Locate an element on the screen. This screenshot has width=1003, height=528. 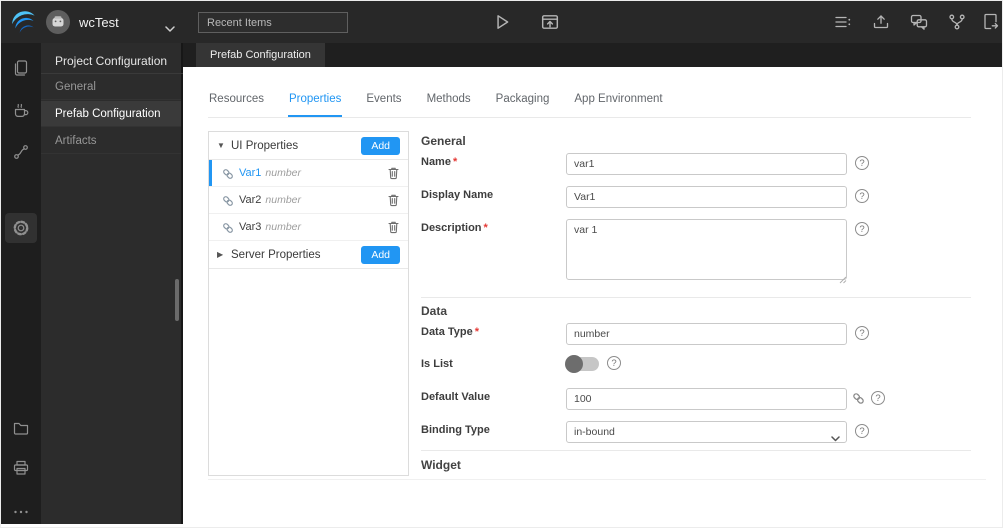
server-properties-group-header: ▶ Server Properties Add is located at coordinates (308, 255).